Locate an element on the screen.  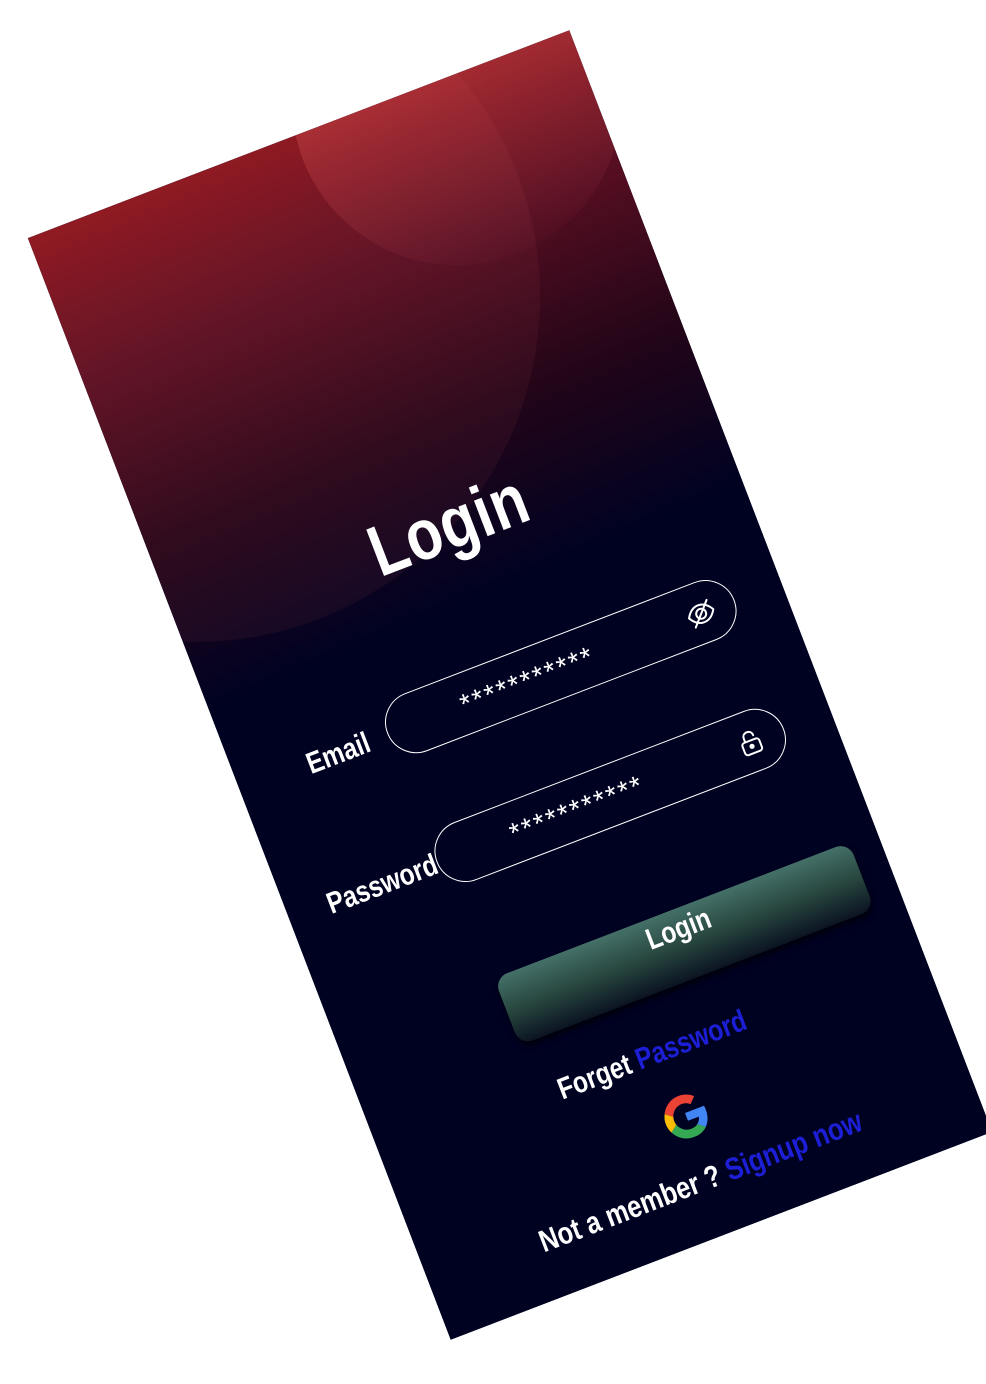
eye-off-icon is located at coordinates (701, 614).